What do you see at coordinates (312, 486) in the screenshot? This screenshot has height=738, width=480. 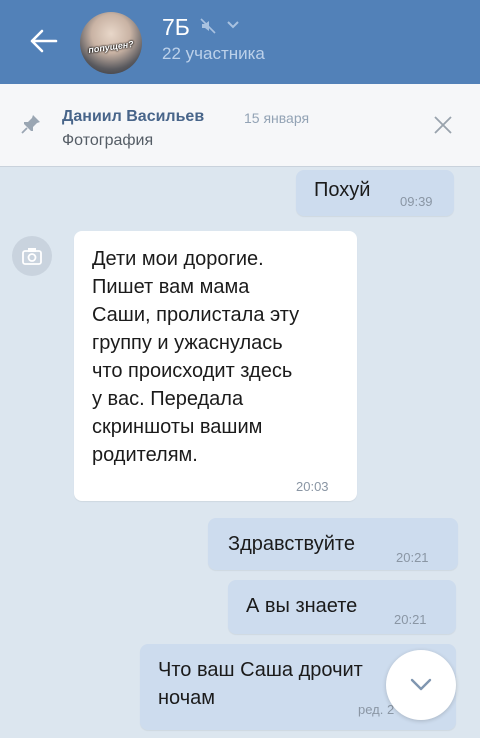 I see `message-time: 20:03` at bounding box center [312, 486].